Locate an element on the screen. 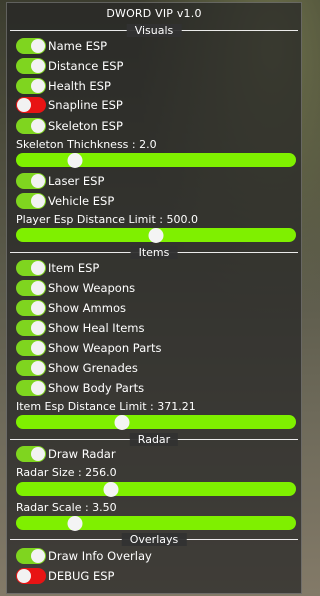  radar-scale-label: Radar Scale : 3.50 is located at coordinates (66, 507).